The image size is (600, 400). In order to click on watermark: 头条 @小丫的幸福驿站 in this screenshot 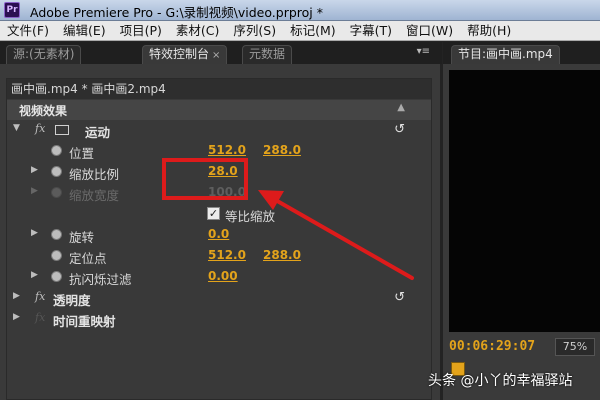, I will do `click(500, 381)`.